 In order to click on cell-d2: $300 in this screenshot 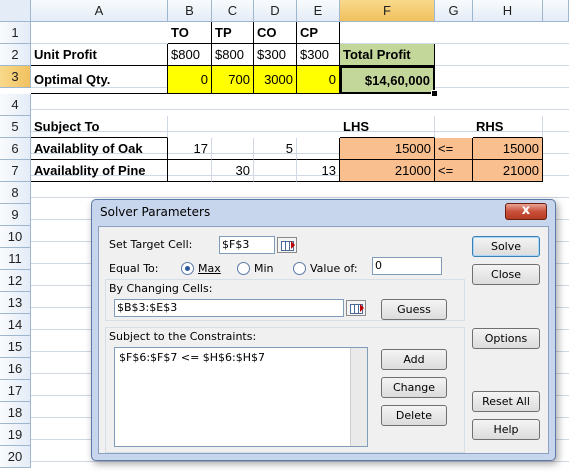, I will do `click(275, 55)`.